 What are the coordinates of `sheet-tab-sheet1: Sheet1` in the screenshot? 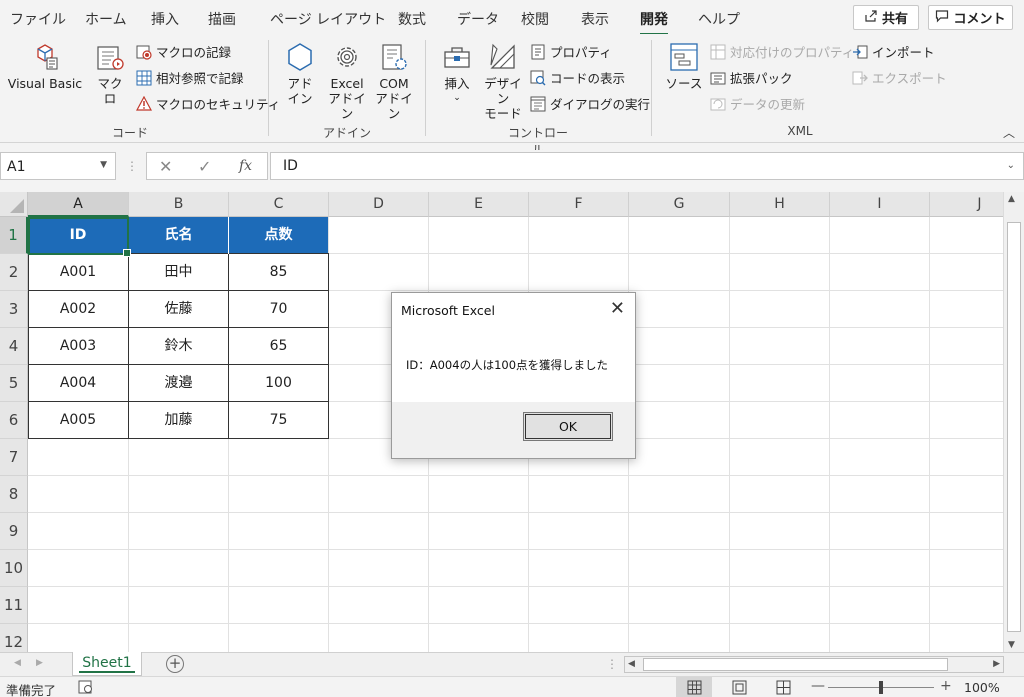 It's located at (107, 664).